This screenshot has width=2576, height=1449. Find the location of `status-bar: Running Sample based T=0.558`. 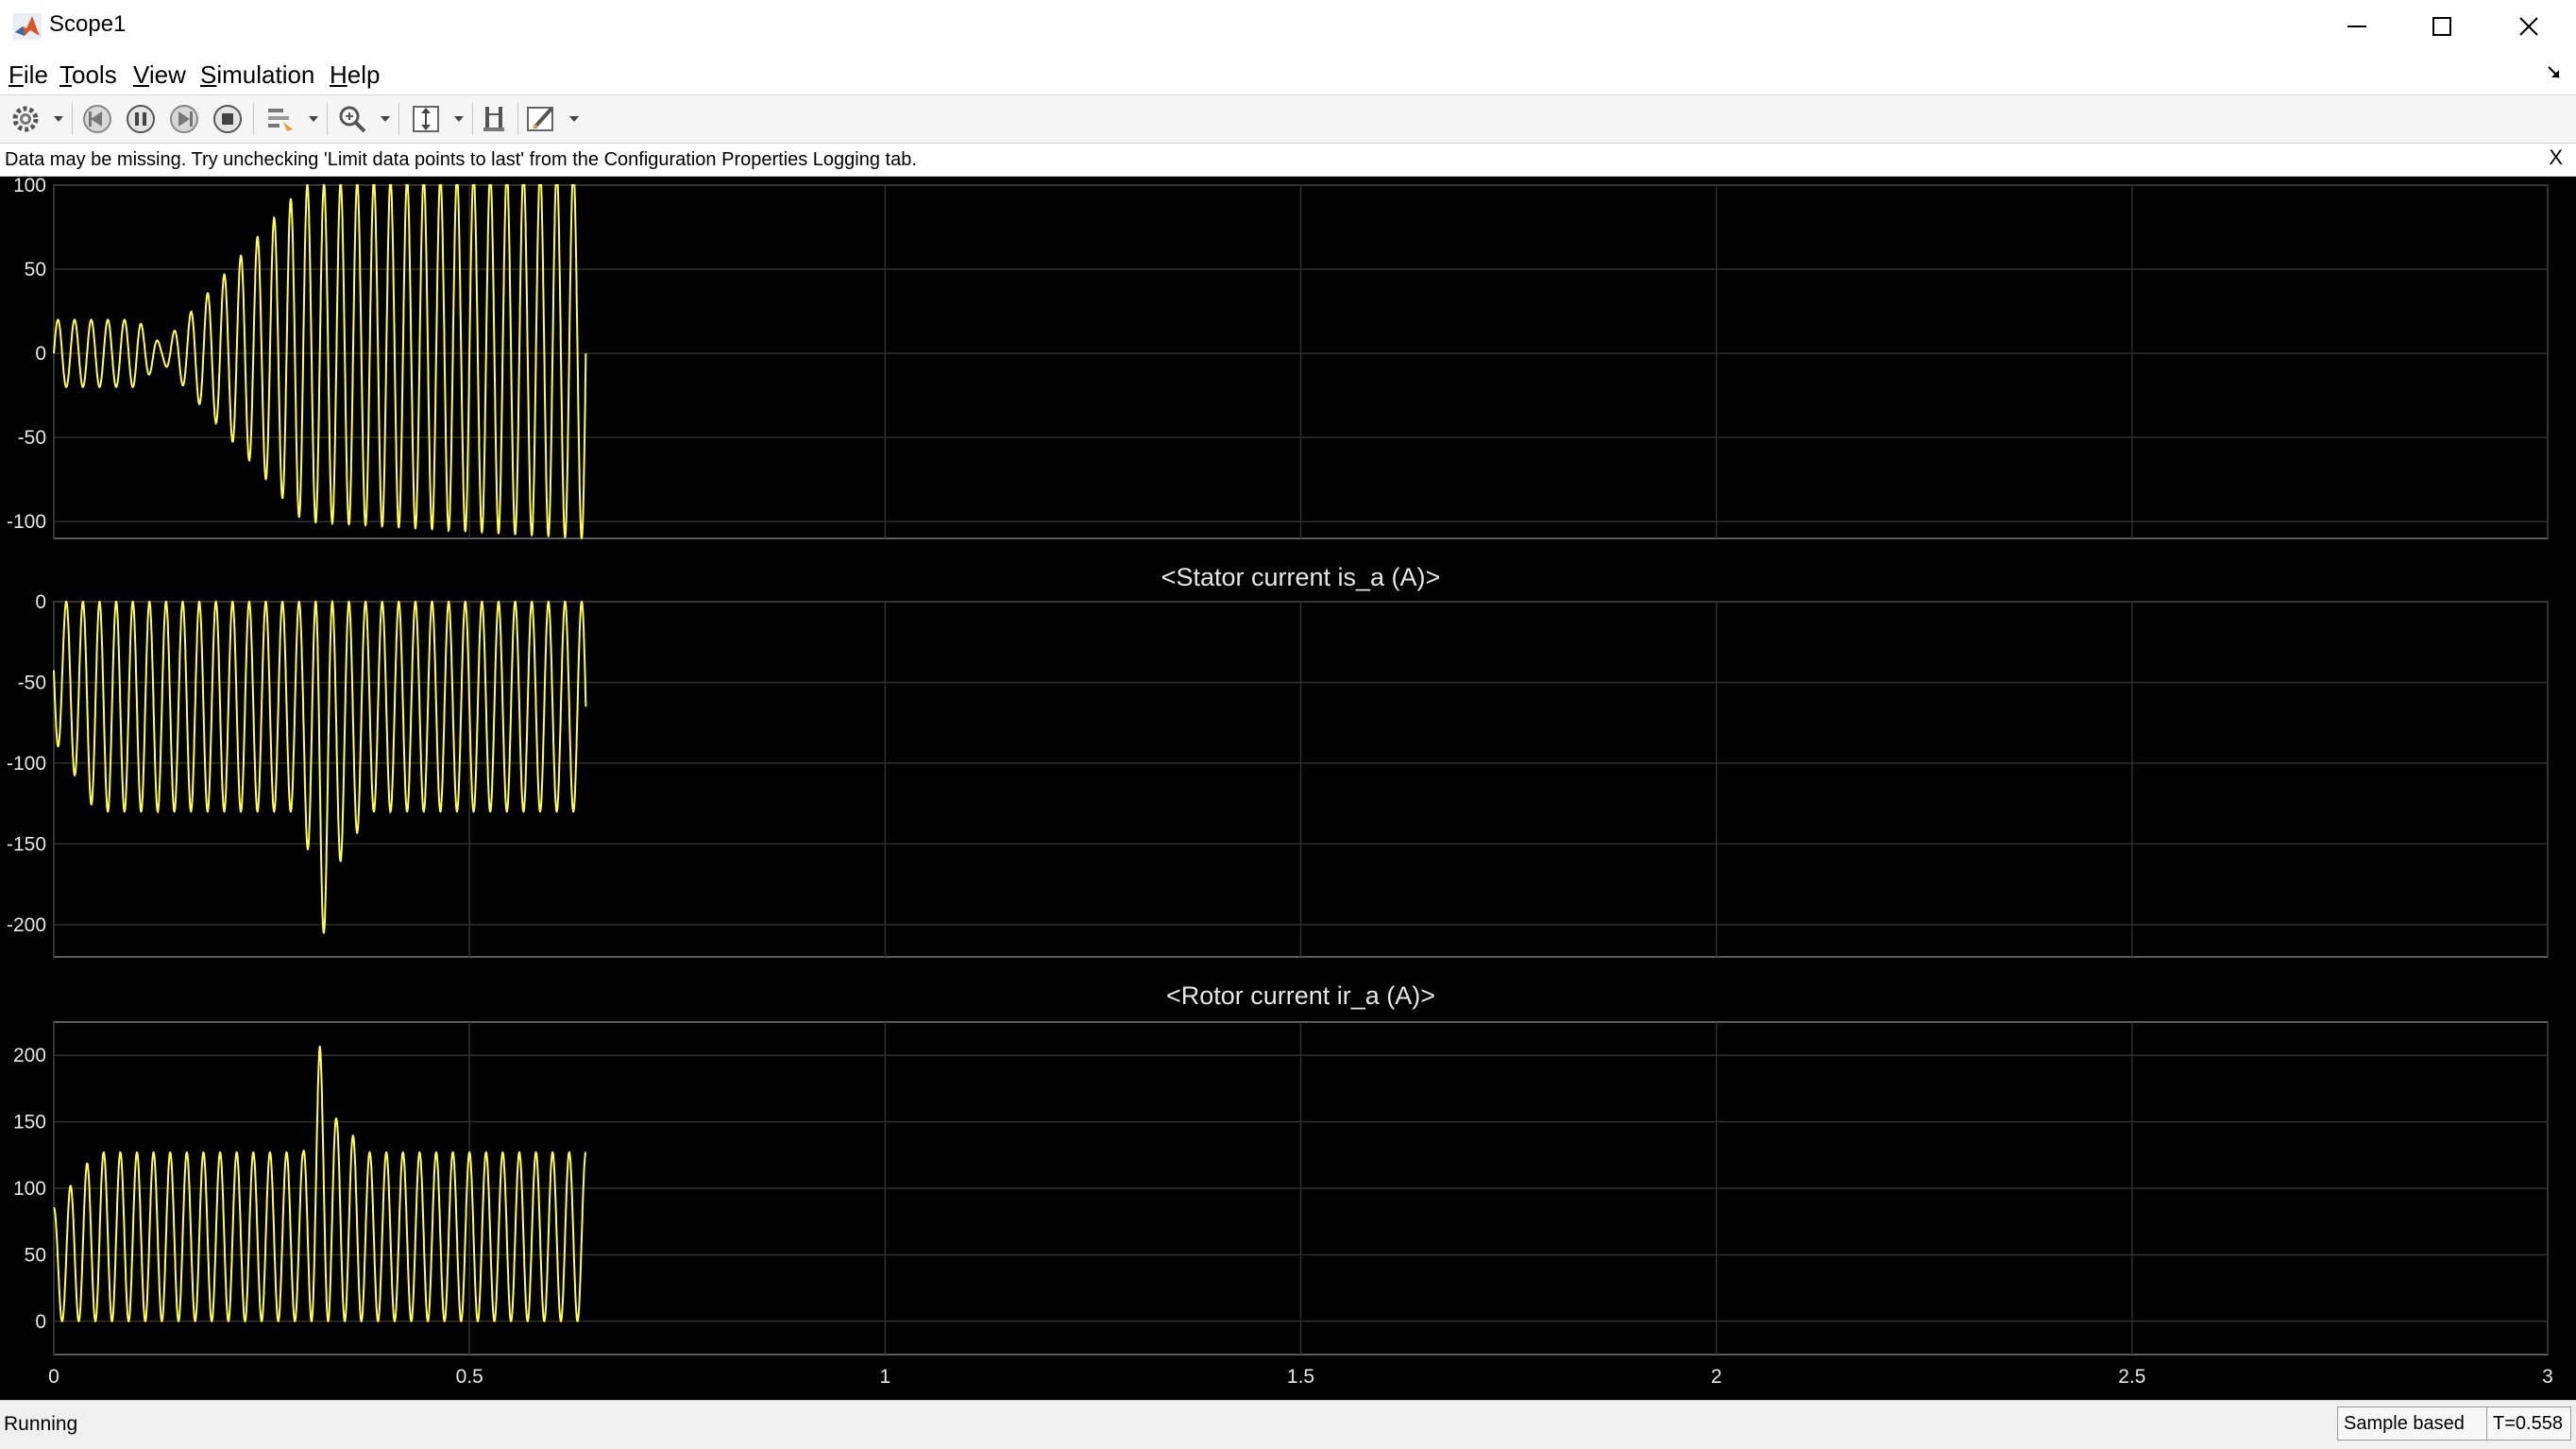

status-bar: Running Sample based T=0.558 is located at coordinates (1288, 1424).